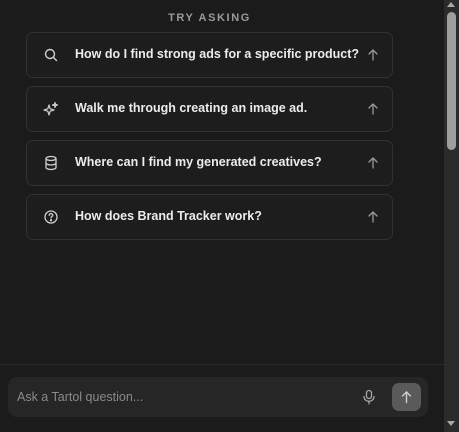 The width and height of the screenshot is (459, 432). What do you see at coordinates (451, 216) in the screenshot?
I see `vertical-scrollbar` at bounding box center [451, 216].